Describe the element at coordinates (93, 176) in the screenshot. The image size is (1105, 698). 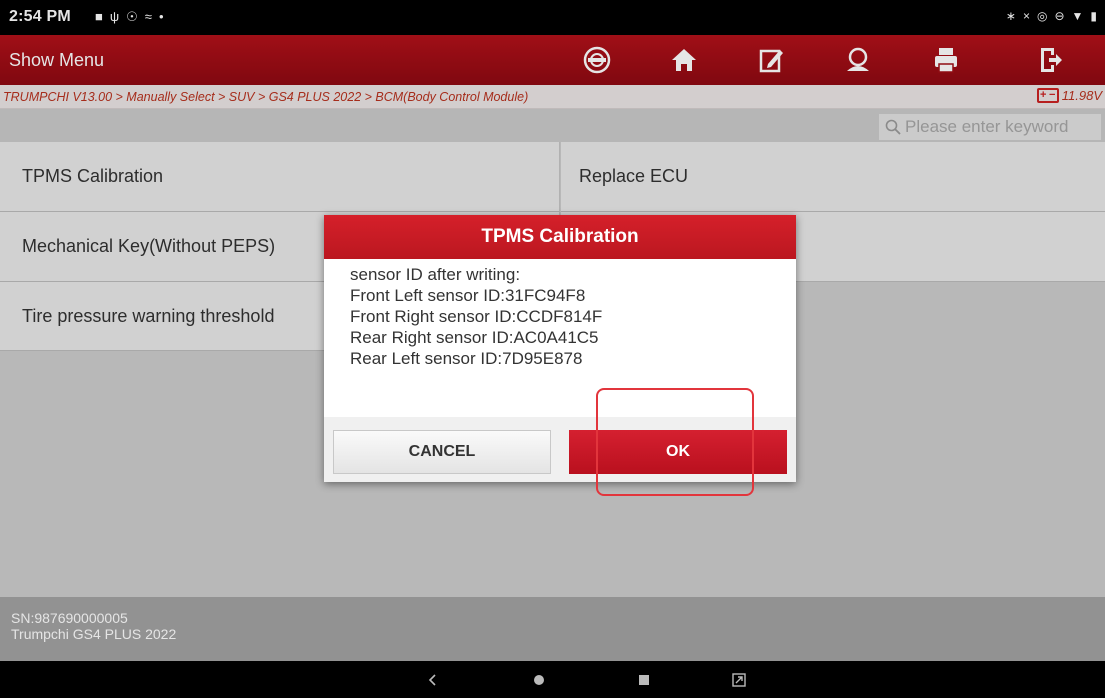
I see `menu-item-label: TPMS Calibration` at that location.